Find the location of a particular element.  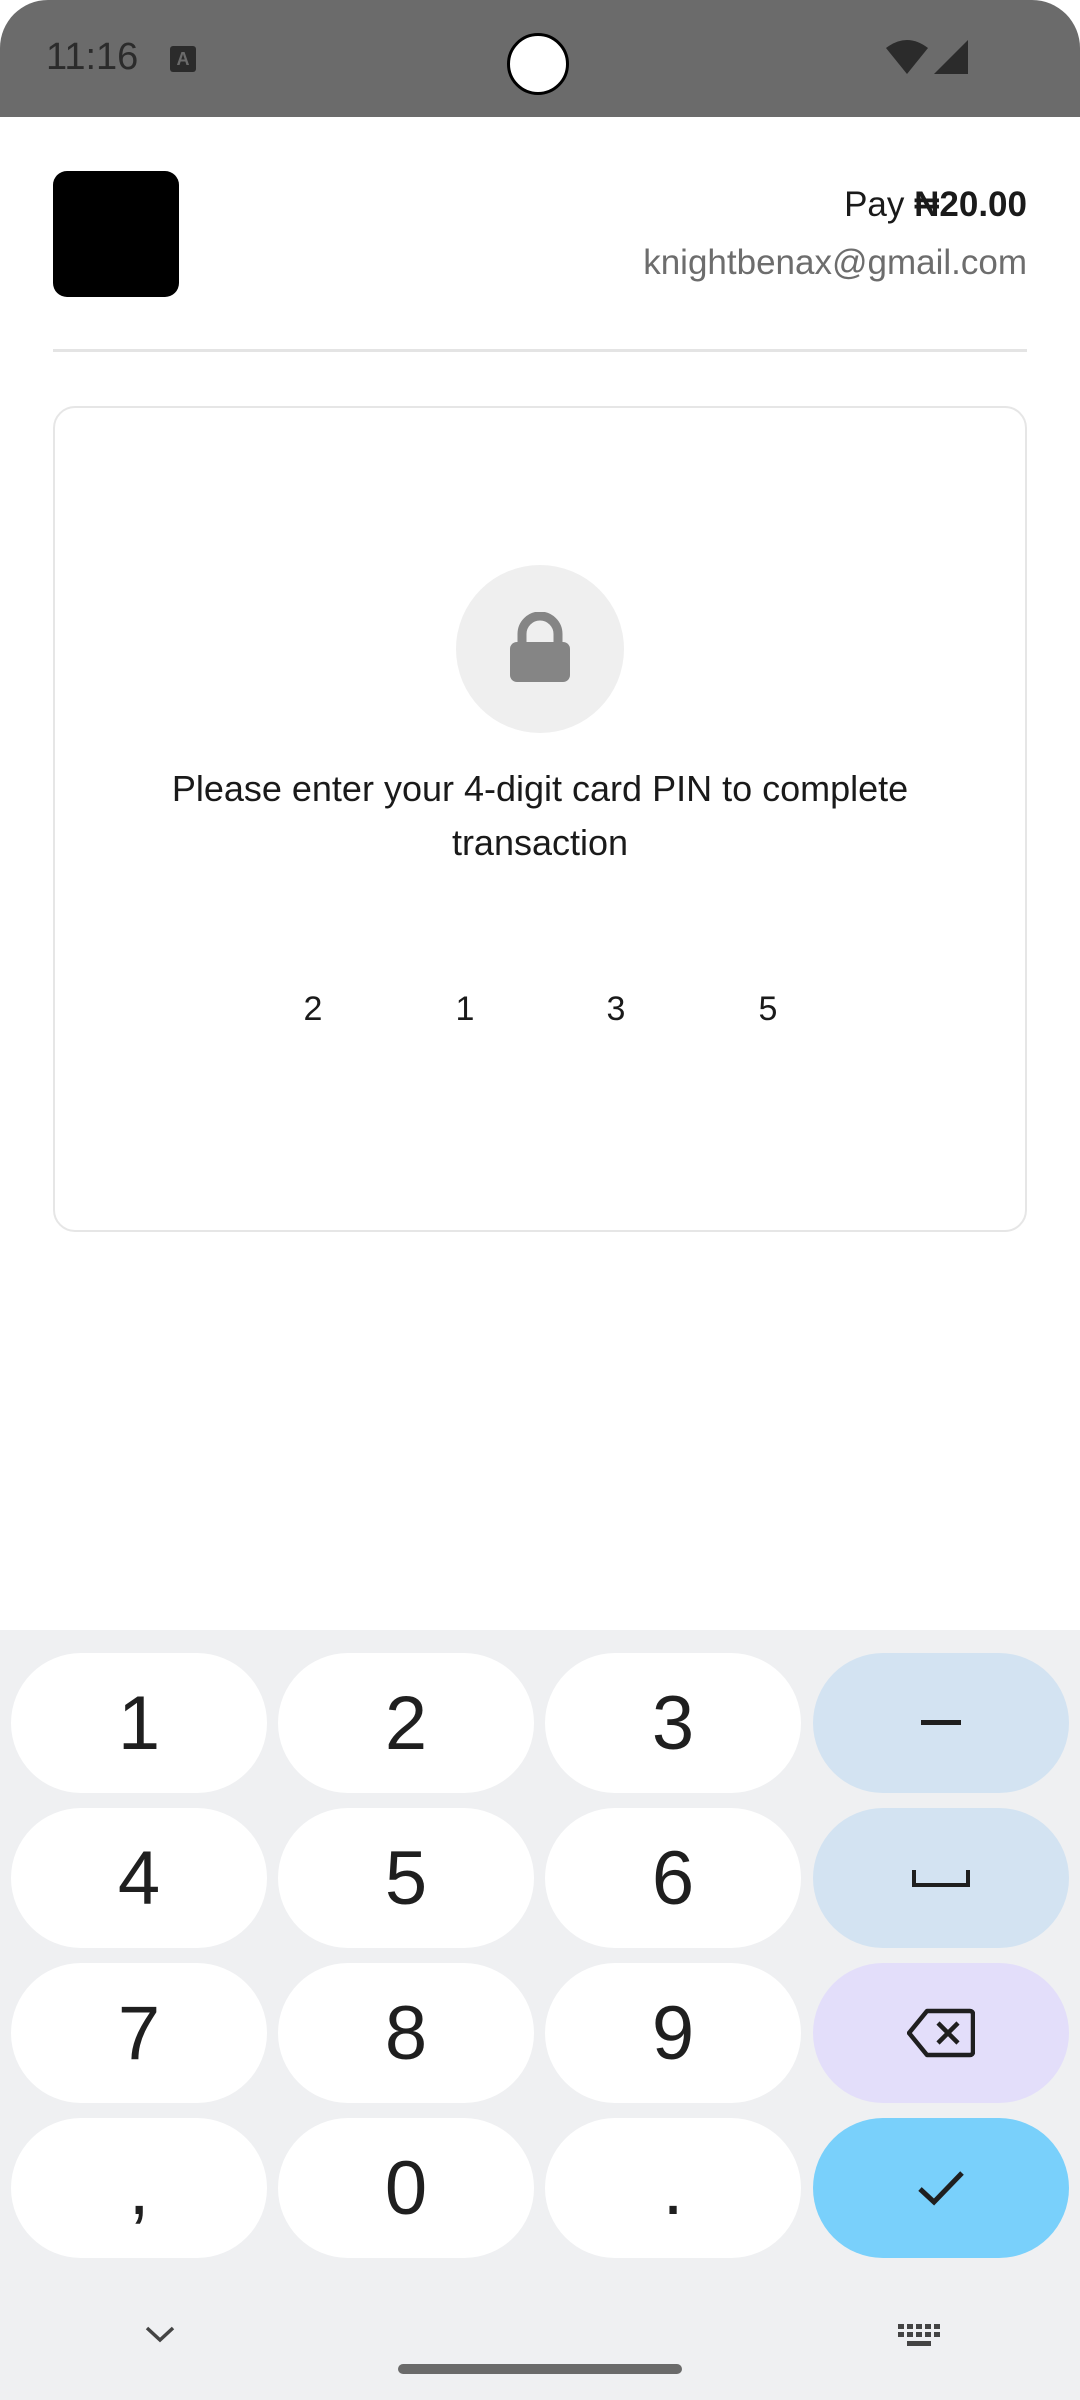

key-1: 1 is located at coordinates (139, 1723).